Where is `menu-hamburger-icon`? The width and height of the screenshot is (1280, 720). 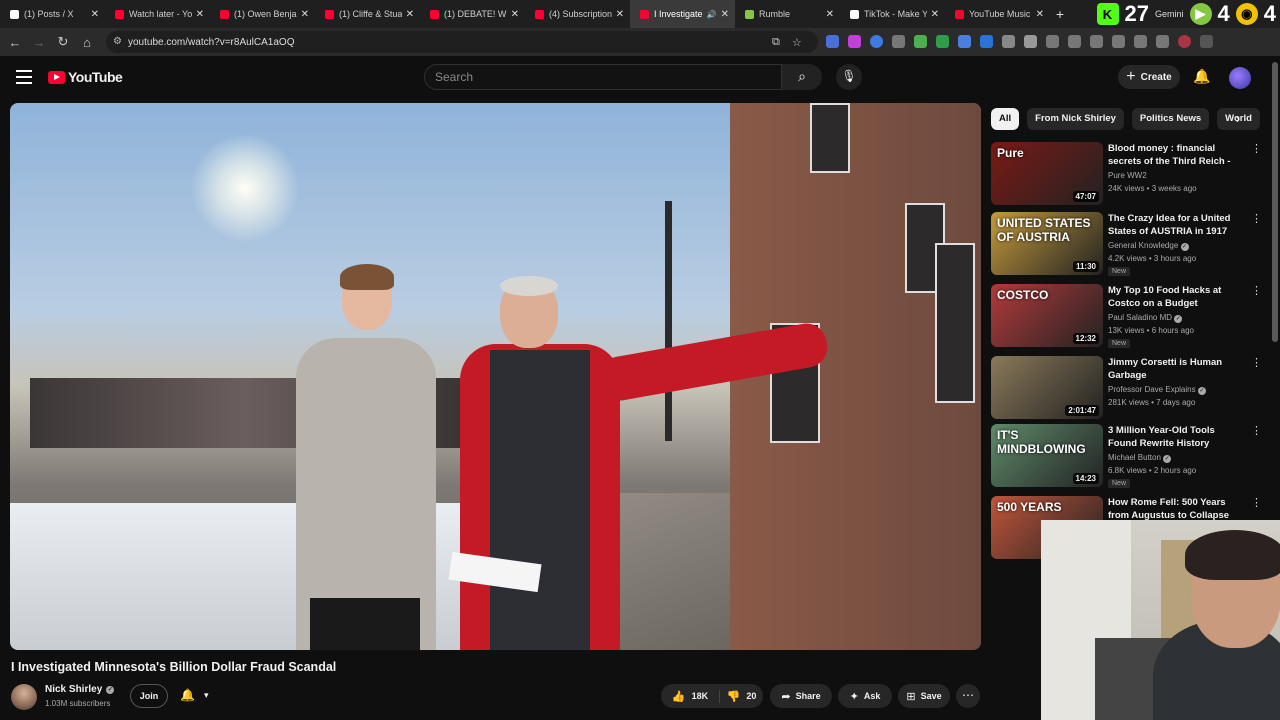 menu-hamburger-icon is located at coordinates (24, 79).